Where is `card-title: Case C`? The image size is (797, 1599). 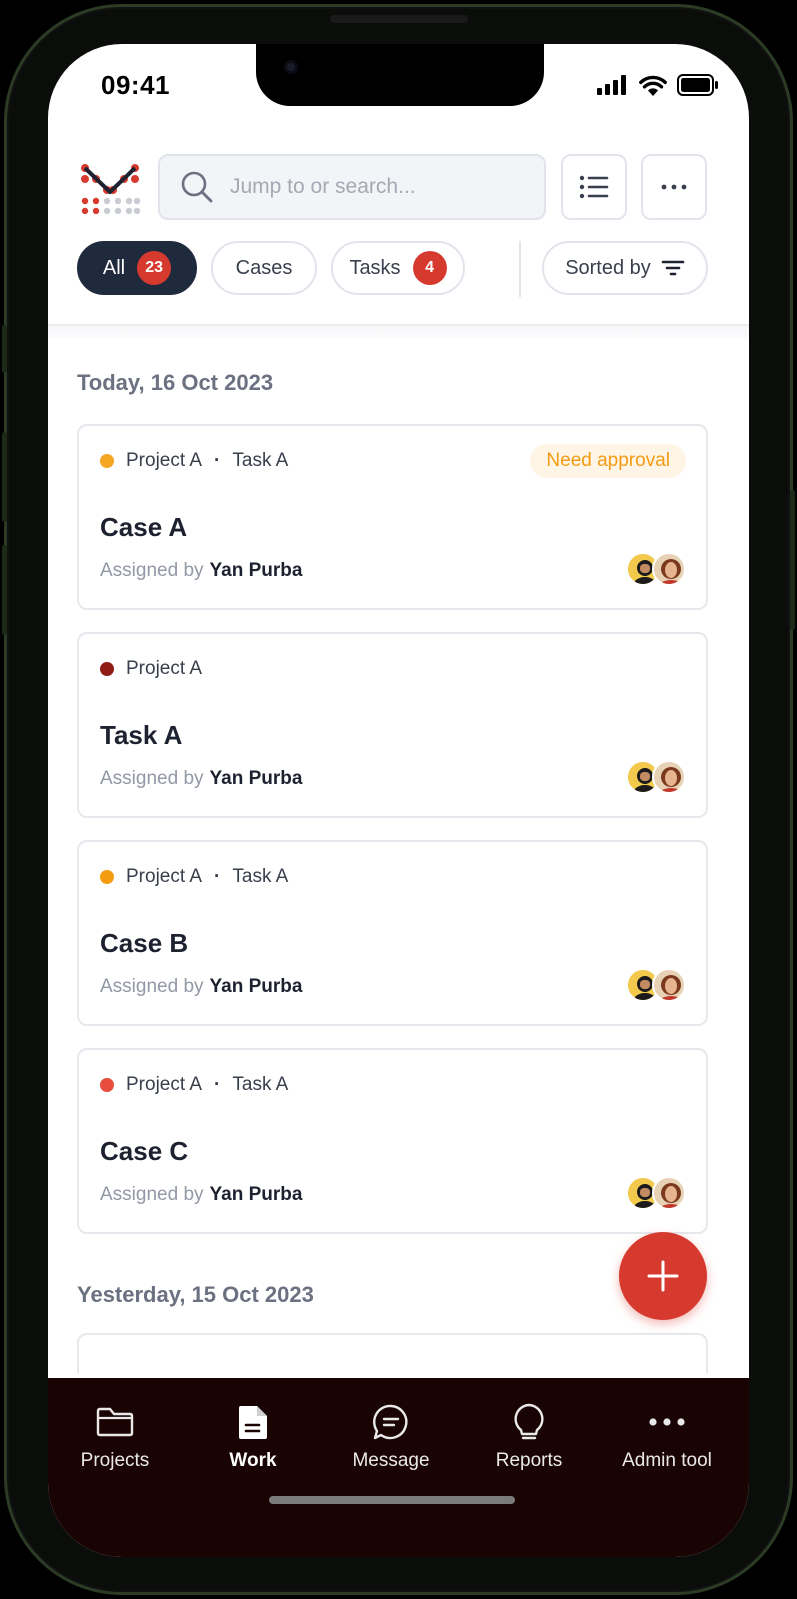 card-title: Case C is located at coordinates (144, 1151).